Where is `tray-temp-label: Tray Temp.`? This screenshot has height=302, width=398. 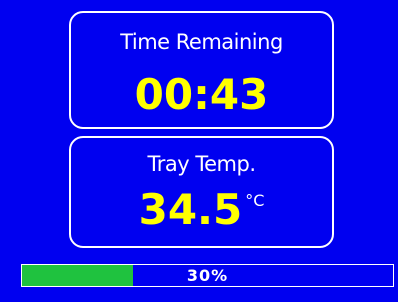 tray-temp-label: Tray Temp. is located at coordinates (202, 164).